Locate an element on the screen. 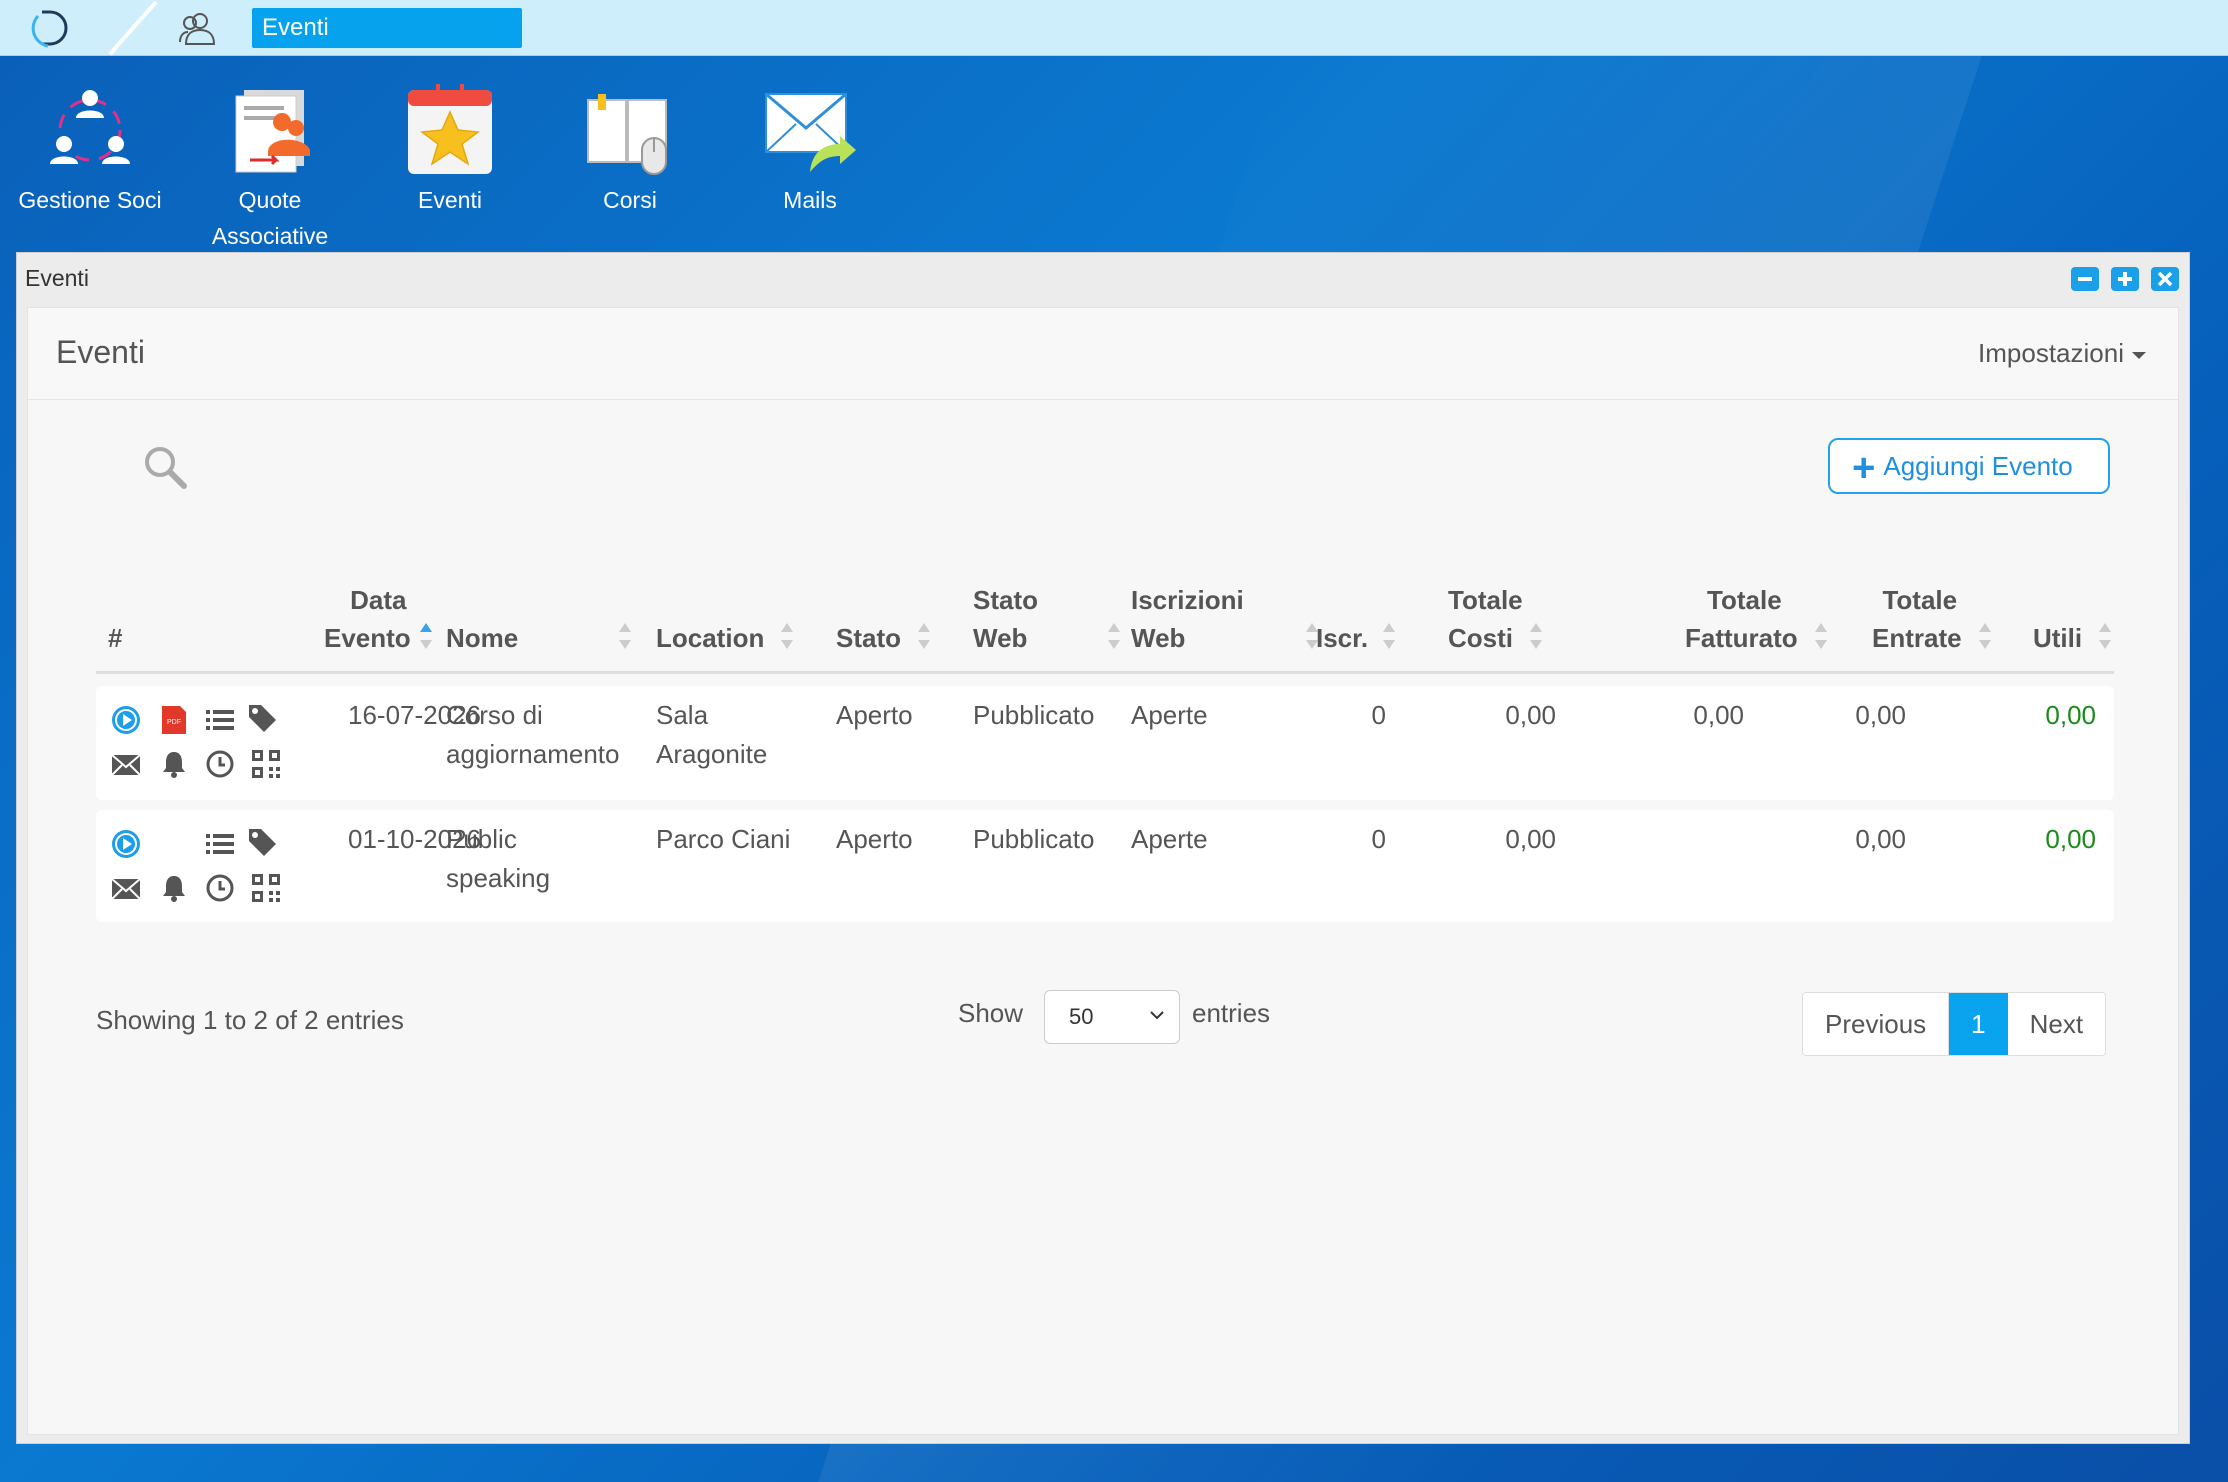  col-fatturato-line1: Totale is located at coordinates (1744, 600).